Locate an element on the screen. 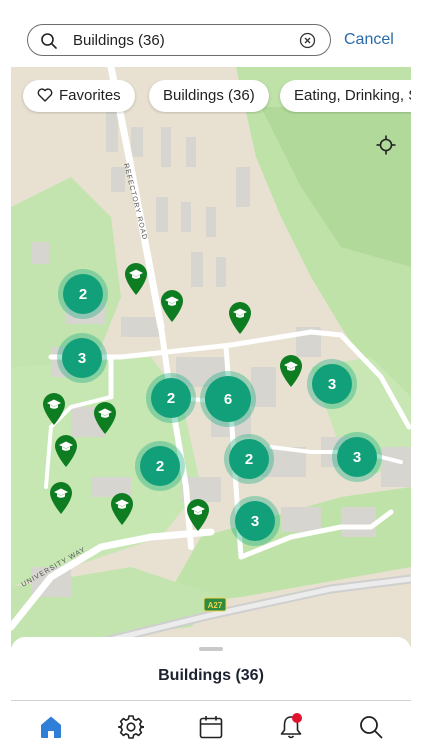 The image size is (422, 750). chip-label: Favorites is located at coordinates (90, 95).